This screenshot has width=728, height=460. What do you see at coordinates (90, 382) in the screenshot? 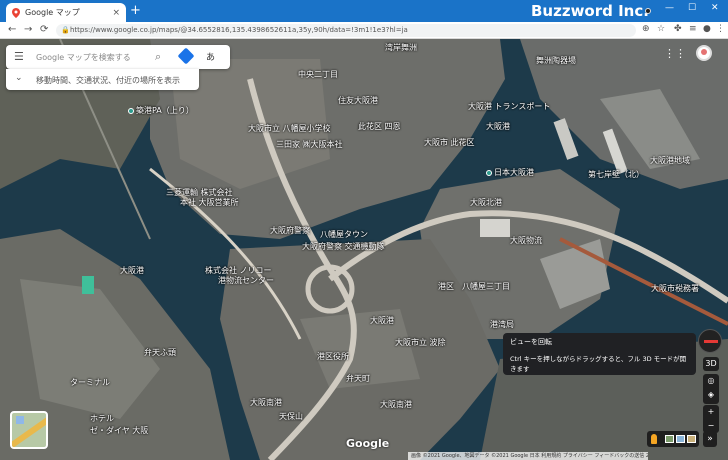
I see `map-label: ターミナル` at bounding box center [90, 382].